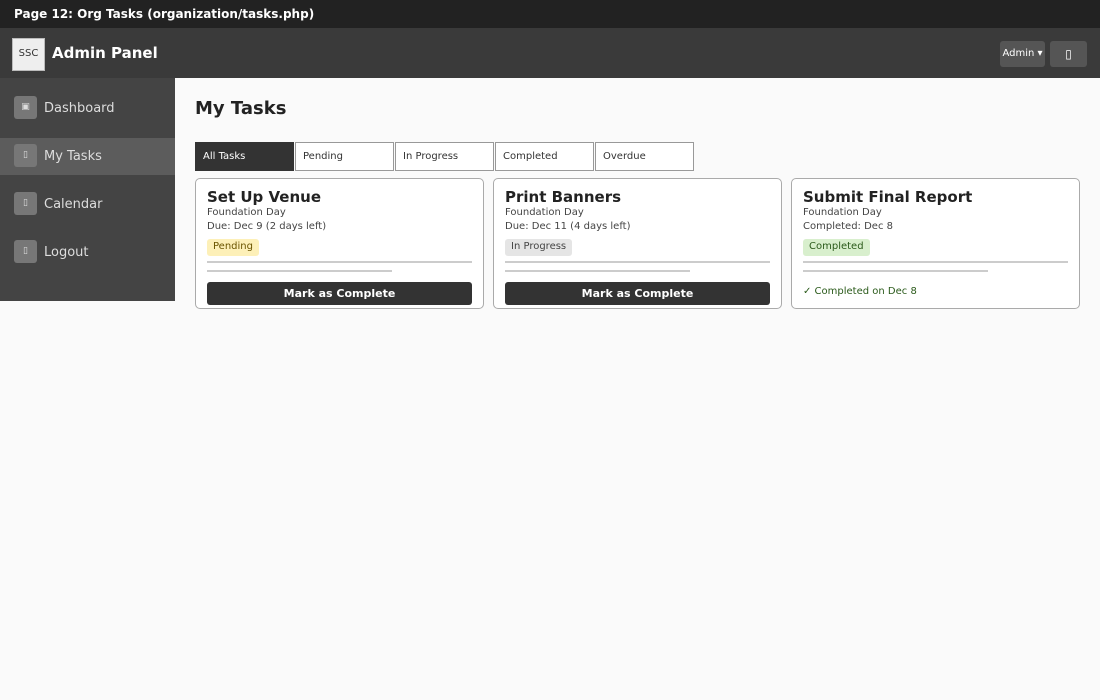  What do you see at coordinates (25, 203) in the screenshot?
I see `calendar-icon: ▯` at bounding box center [25, 203].